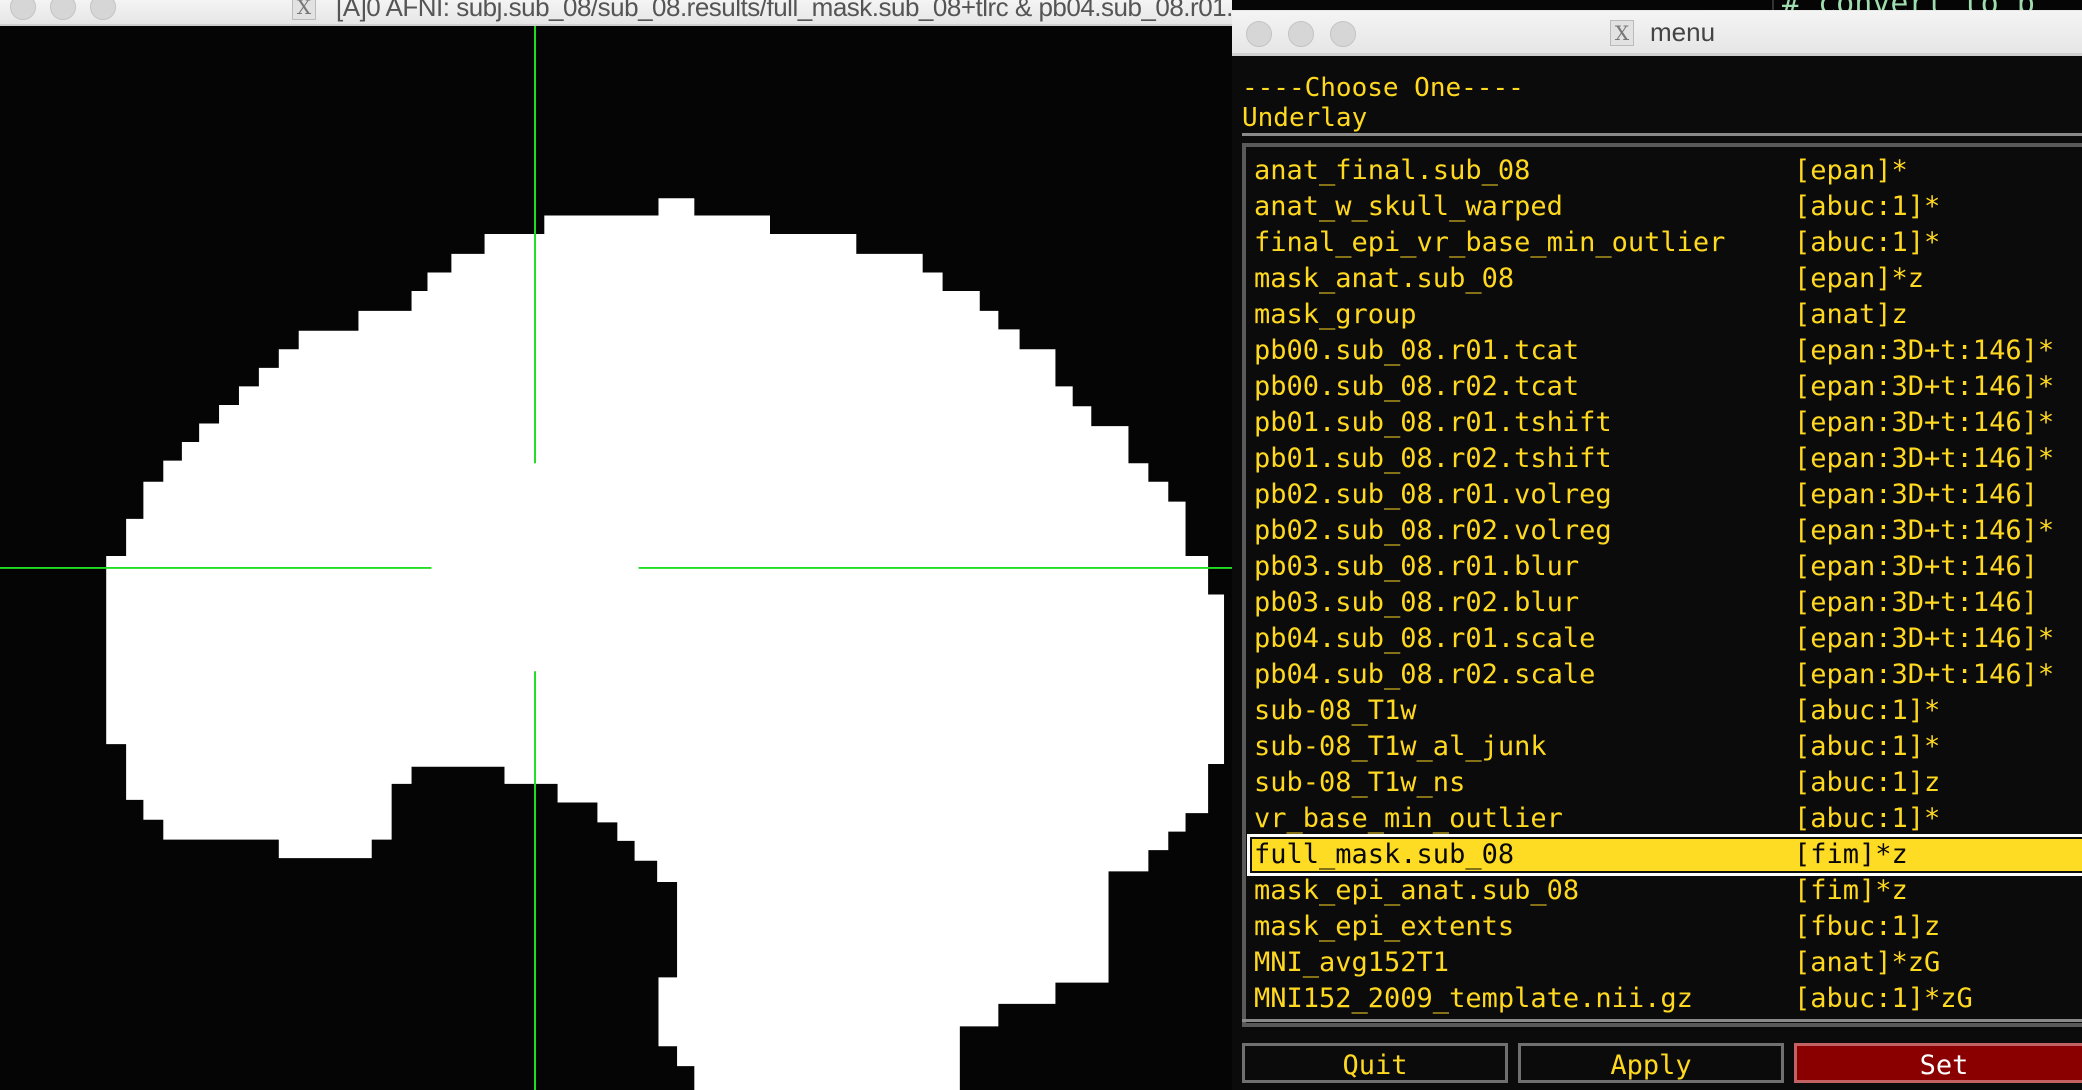  I want to click on dataset-name: MNI152_2009_template.nii.gz, so click(1473, 998).